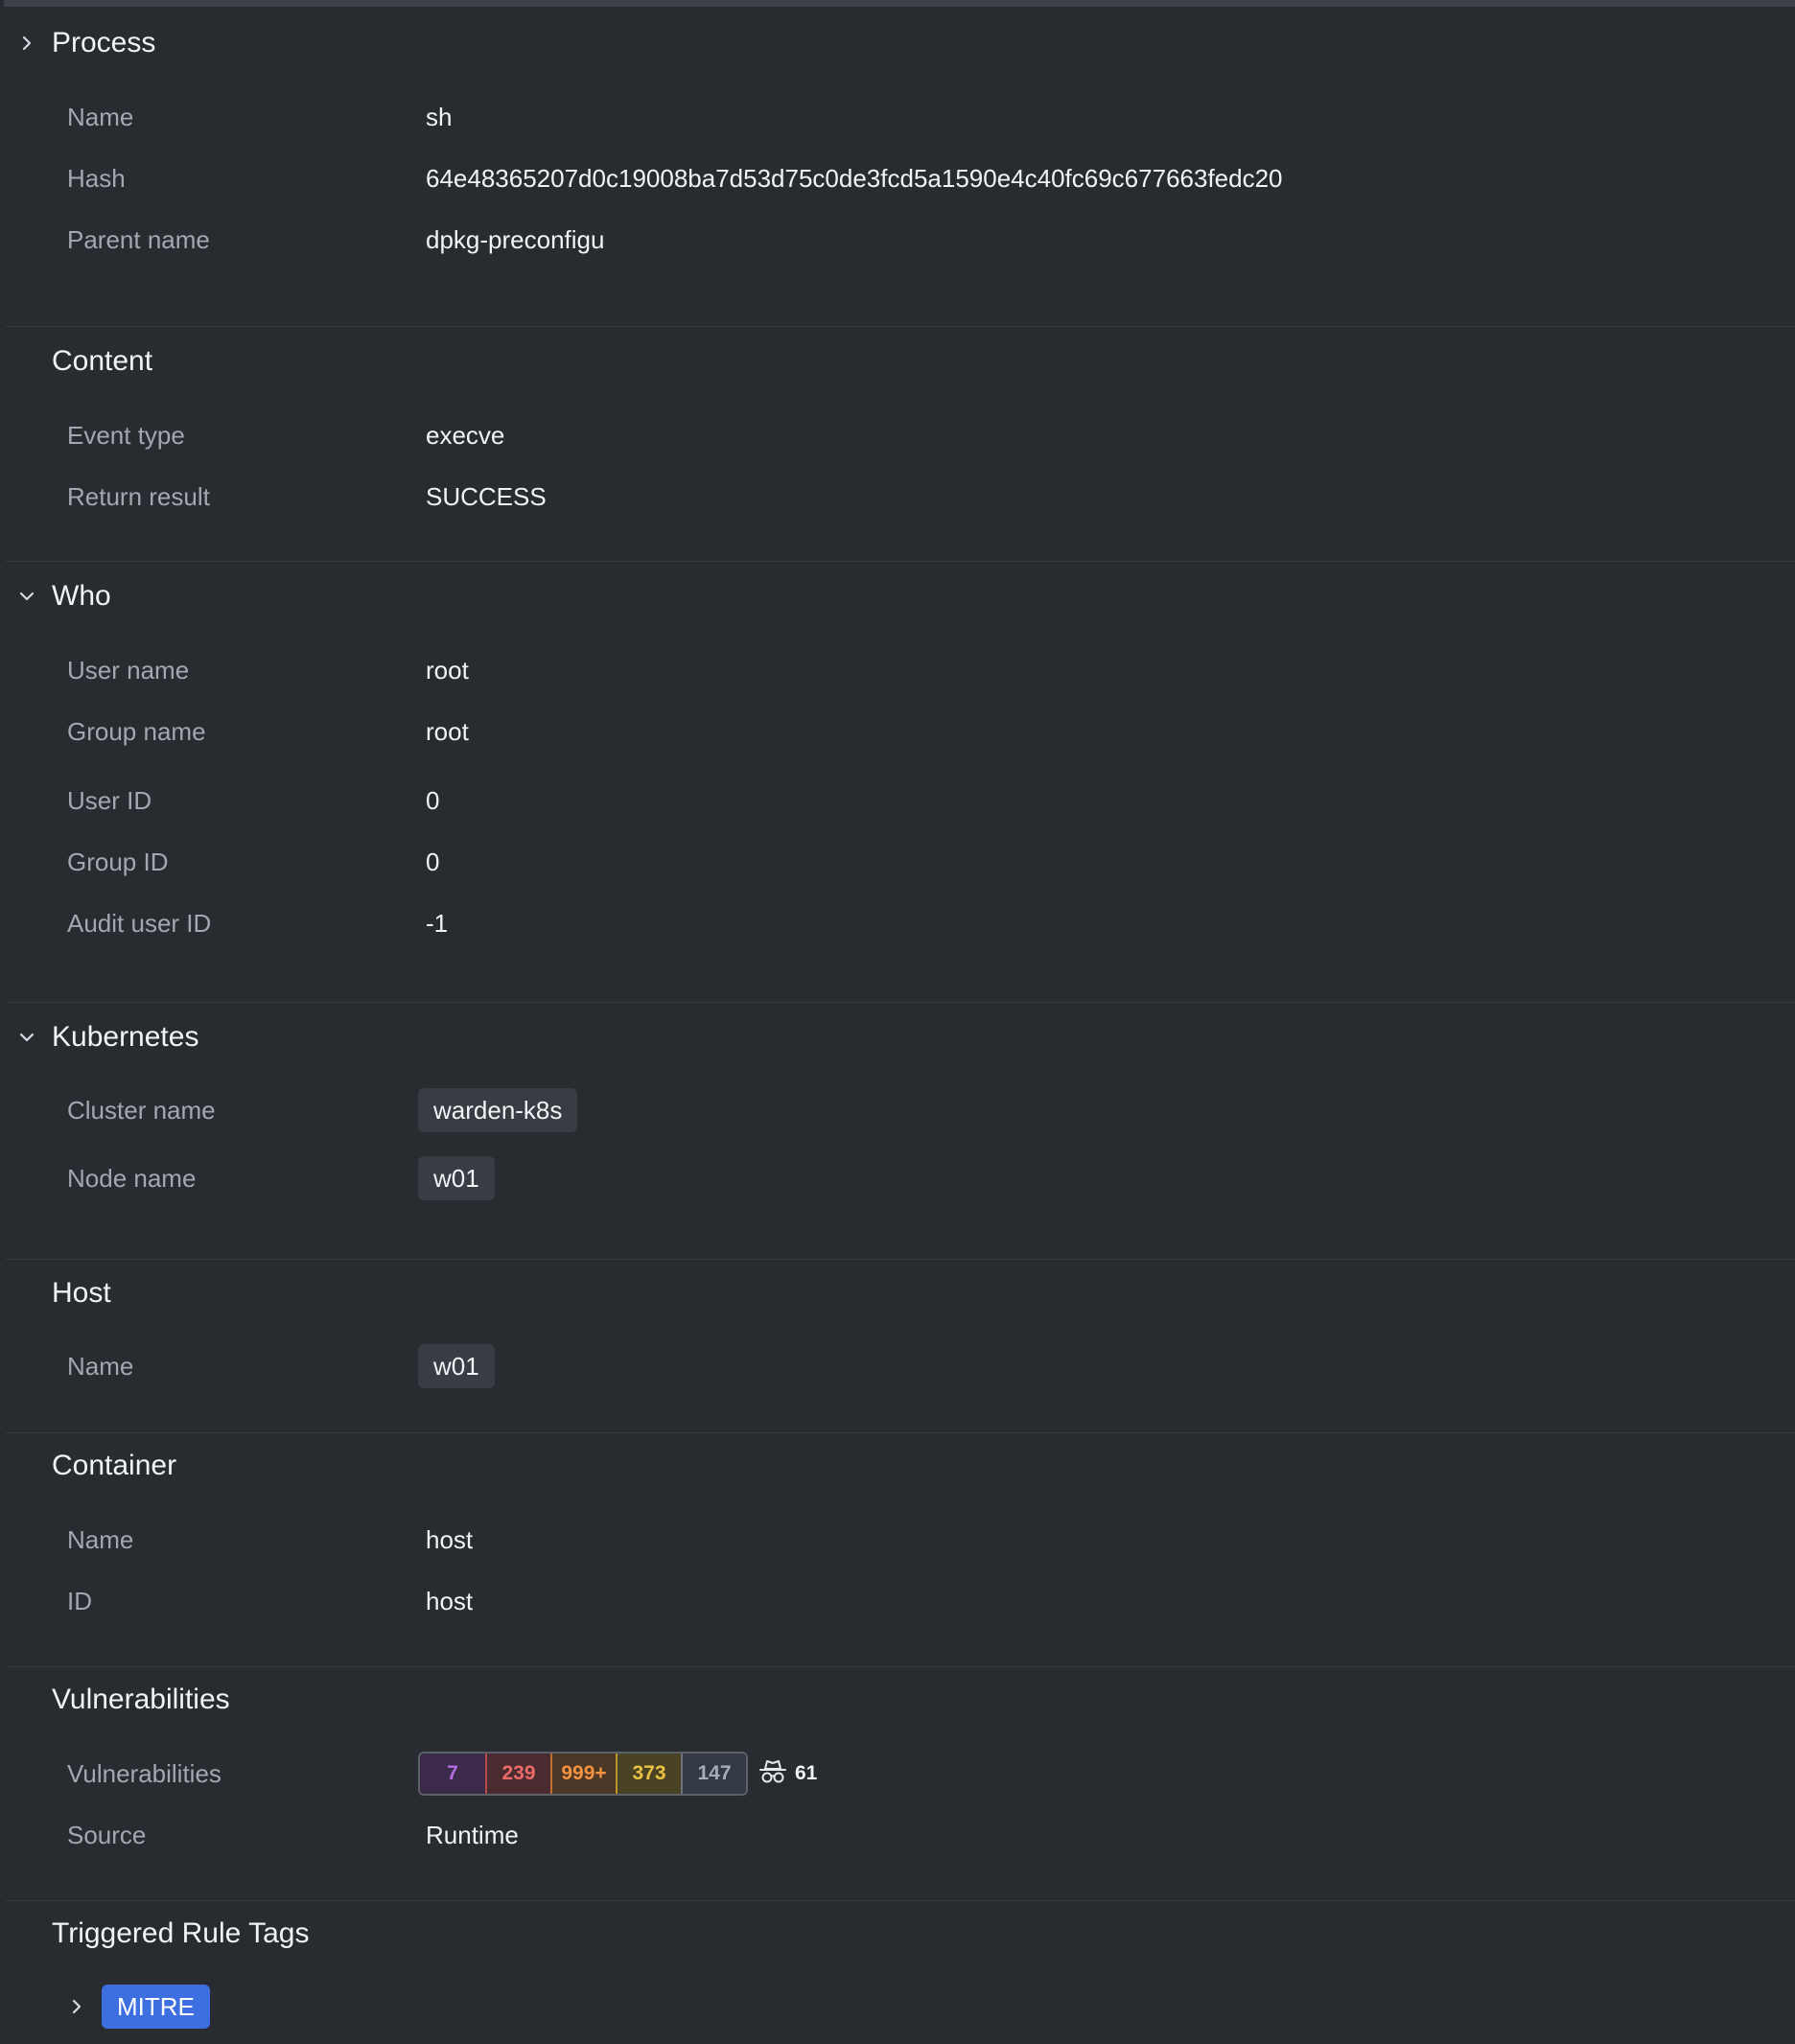 This screenshot has width=1795, height=2044. I want to click on field-row: Parent name dpkg-preconfigu, so click(897, 240).